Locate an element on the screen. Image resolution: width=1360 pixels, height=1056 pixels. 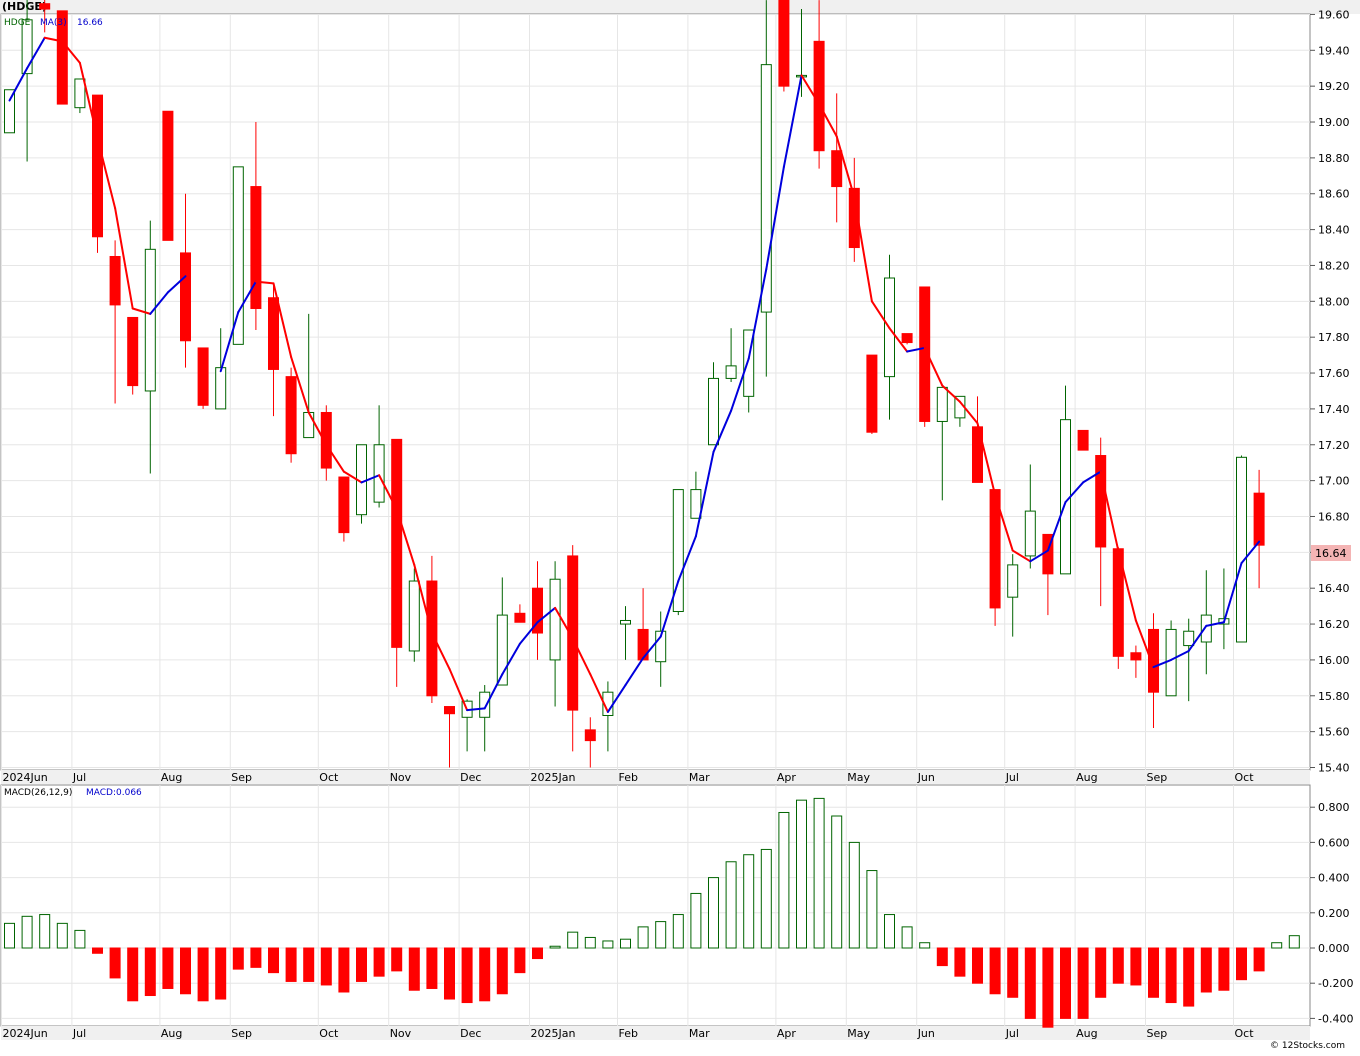
price-x-tick-label: Apr is located at coordinates (787, 777).